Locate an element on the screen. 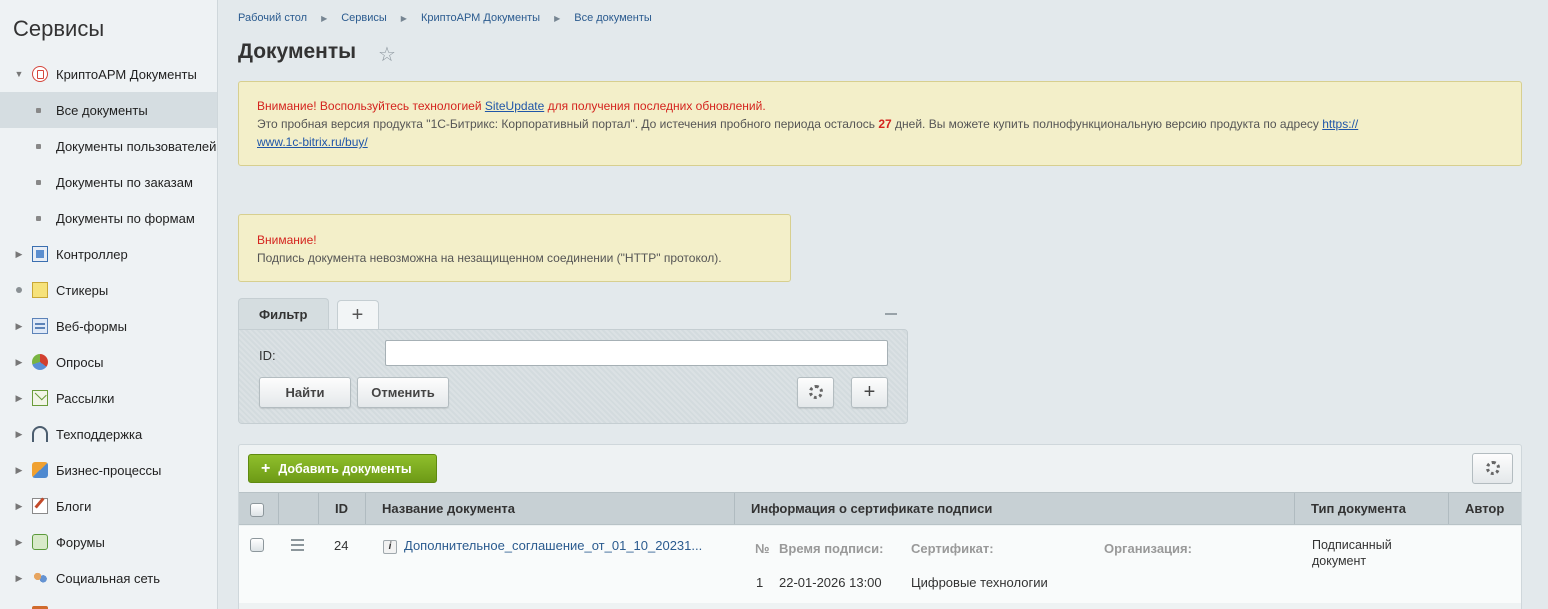  sidebar-subitem-order-documents: Документы по заказам is located at coordinates (108, 182).